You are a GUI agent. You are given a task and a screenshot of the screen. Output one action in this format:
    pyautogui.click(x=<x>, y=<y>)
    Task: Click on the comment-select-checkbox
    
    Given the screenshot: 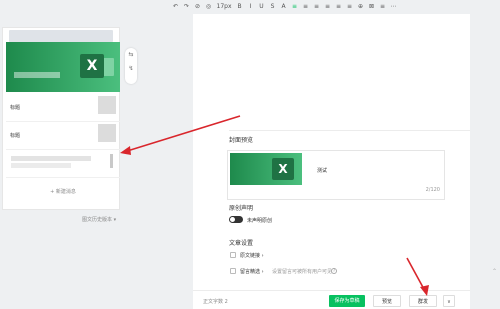 What is the action you would take?
    pyautogui.click(x=233, y=271)
    